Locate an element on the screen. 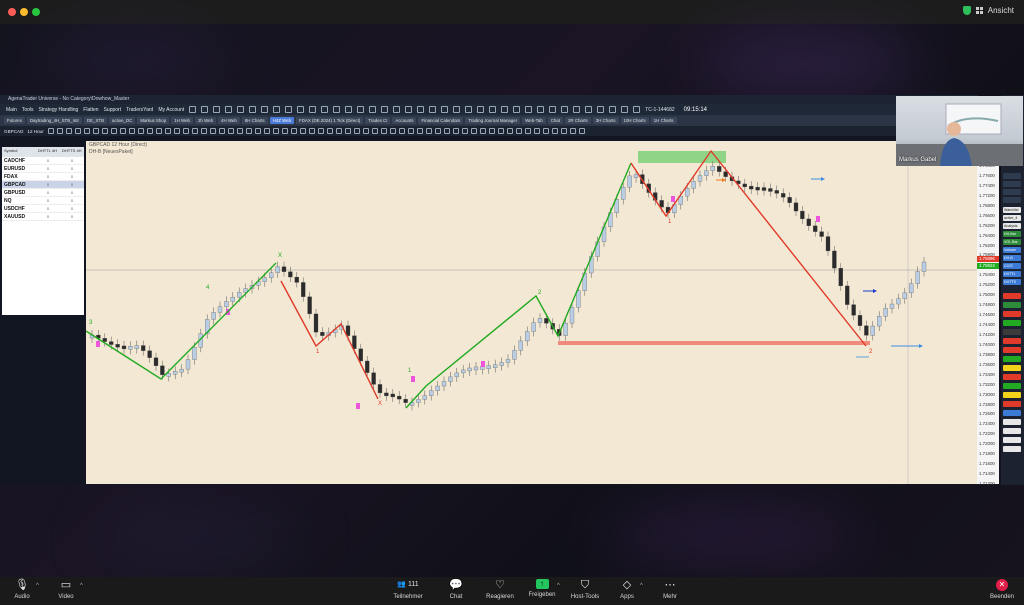  menu-item-tools: Tools is located at coordinates (28, 110).